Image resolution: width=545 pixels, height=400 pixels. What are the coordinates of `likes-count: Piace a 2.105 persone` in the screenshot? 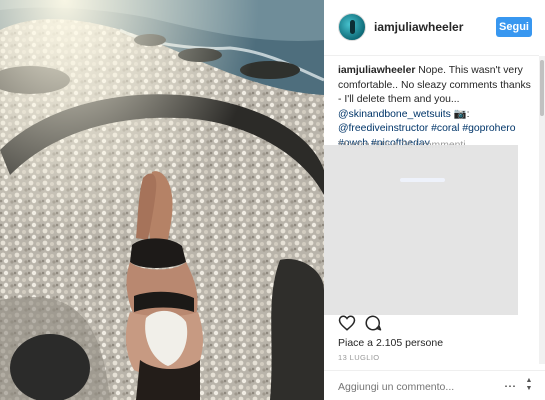 It's located at (390, 343).